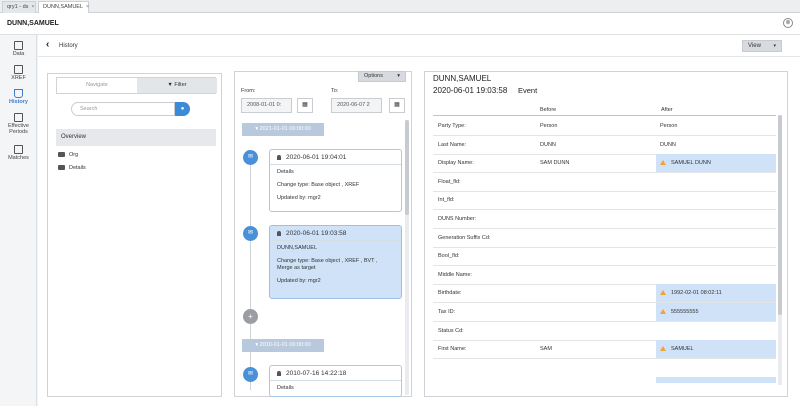  What do you see at coordinates (18, 69) in the screenshot?
I see `xref-icon` at bounding box center [18, 69].